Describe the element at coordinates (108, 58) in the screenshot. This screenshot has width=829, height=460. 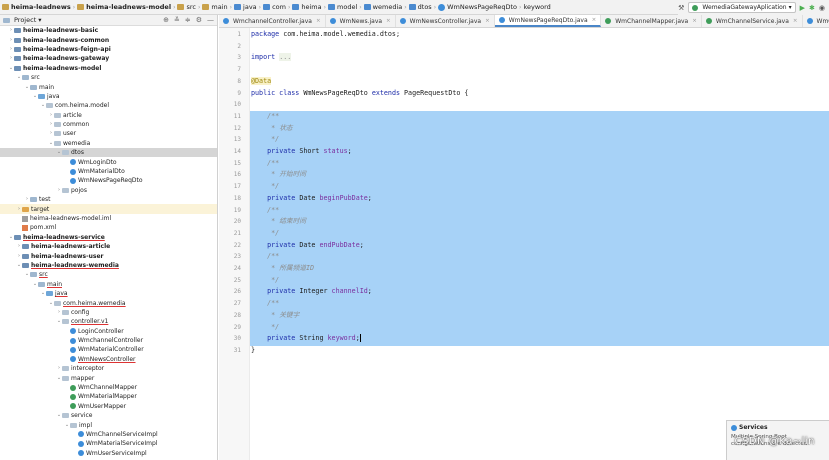
I see `tree-item: › heima-leadnews-gateway` at that location.